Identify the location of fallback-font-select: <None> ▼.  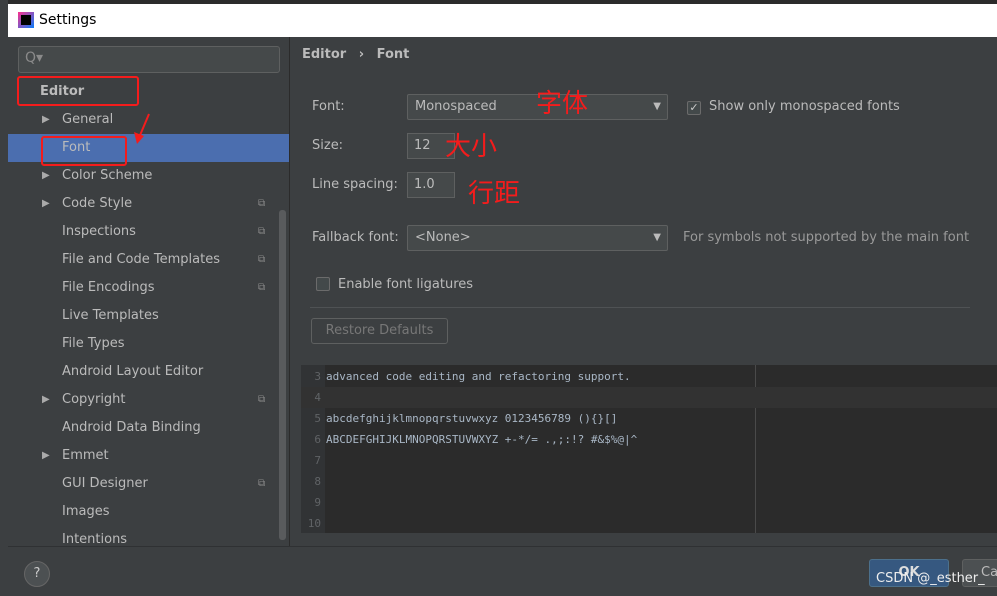
(537, 238).